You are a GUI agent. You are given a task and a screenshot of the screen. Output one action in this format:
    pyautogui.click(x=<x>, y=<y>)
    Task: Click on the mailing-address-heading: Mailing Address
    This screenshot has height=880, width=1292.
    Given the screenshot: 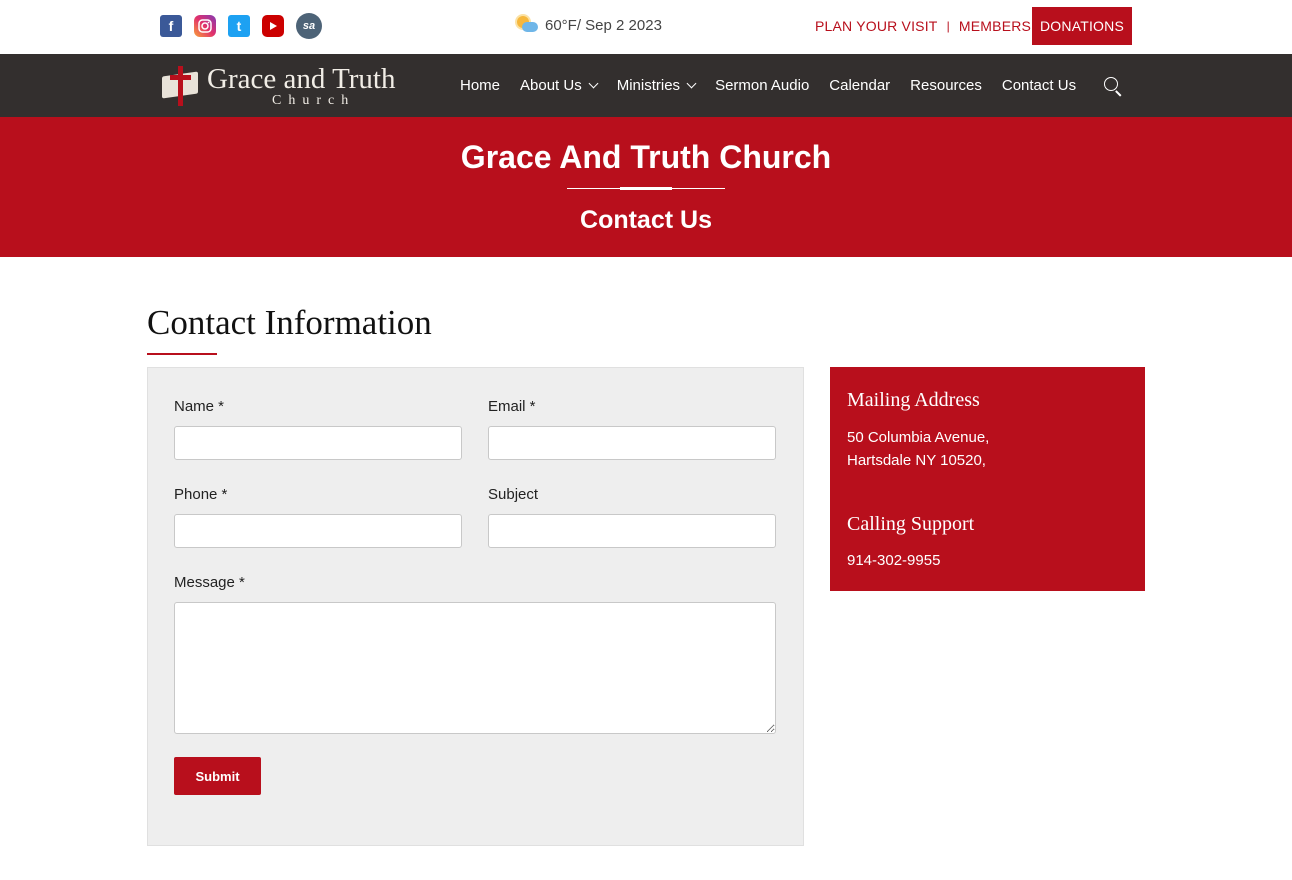 What is the action you would take?
    pyautogui.click(x=913, y=400)
    